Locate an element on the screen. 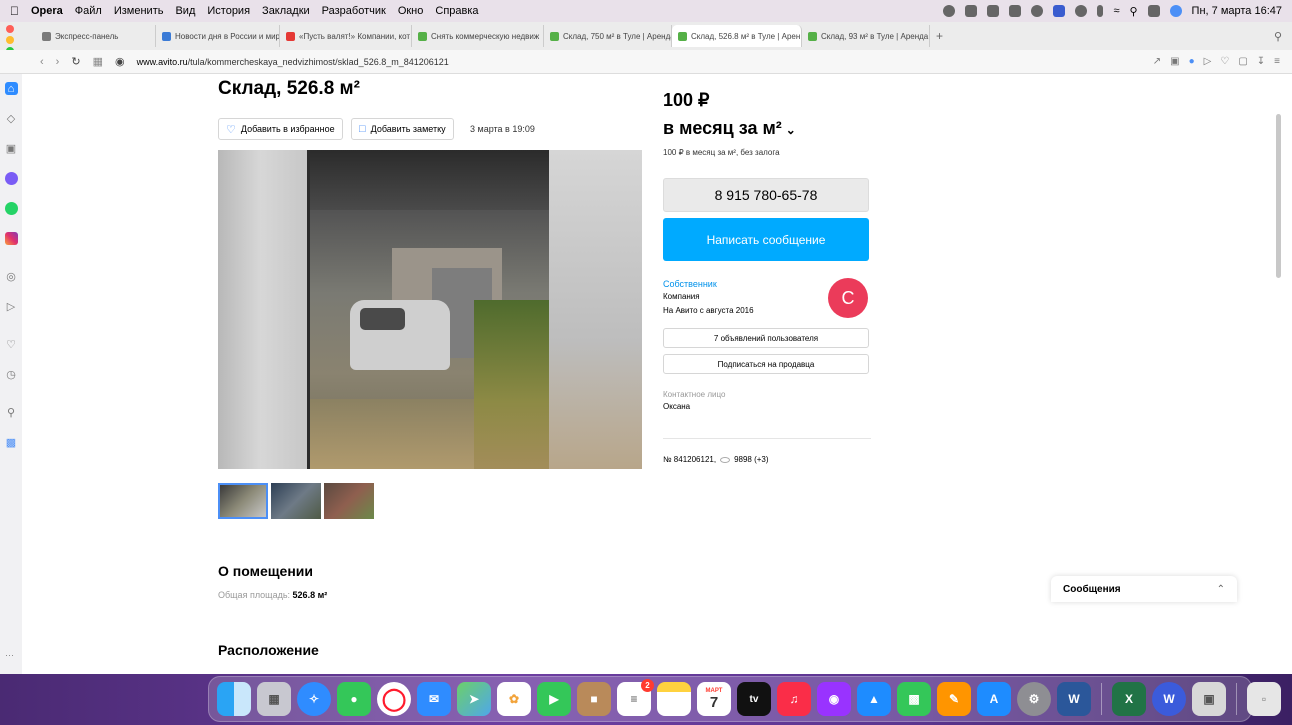  tab-warehouse-750: Склад, 750 м² в Туле | Аренда is located at coordinates (608, 36).